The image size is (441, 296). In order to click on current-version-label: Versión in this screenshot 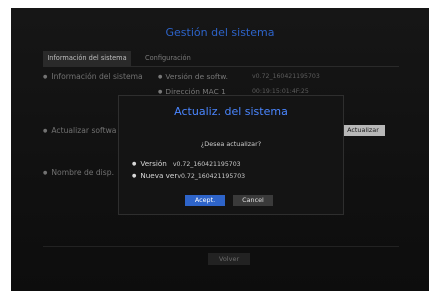, I will do `click(153, 163)`.